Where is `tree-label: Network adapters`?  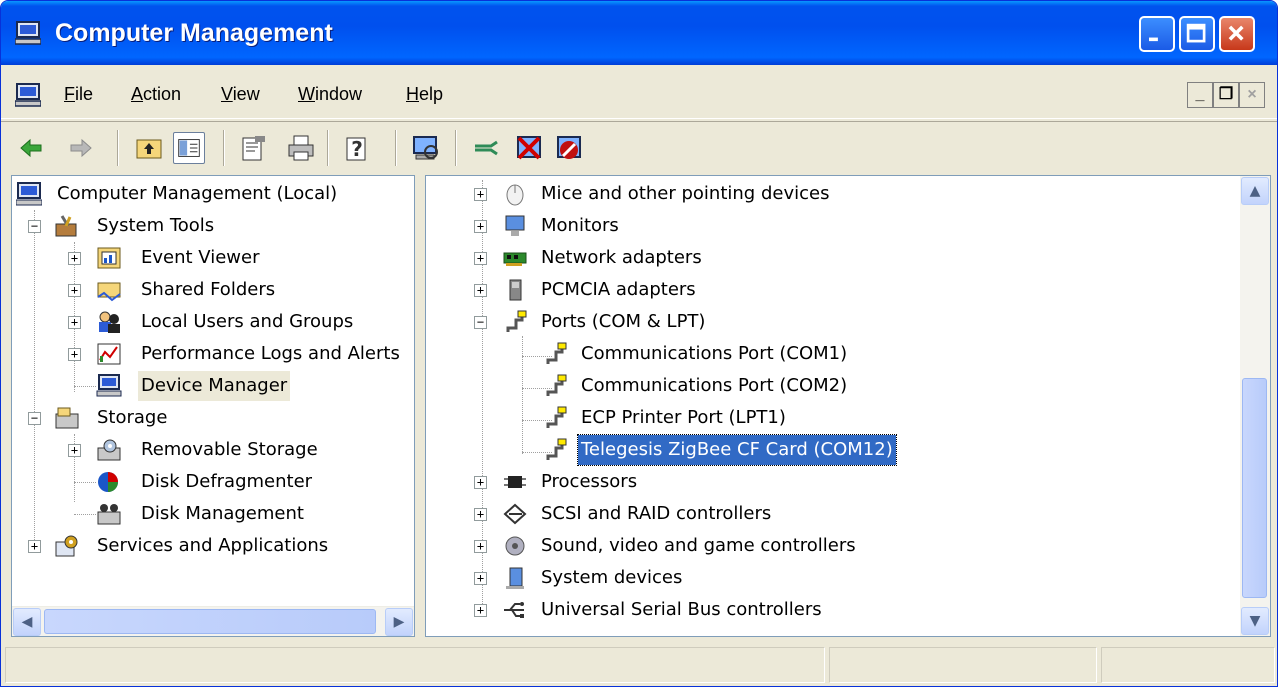
tree-label: Network adapters is located at coordinates (621, 257).